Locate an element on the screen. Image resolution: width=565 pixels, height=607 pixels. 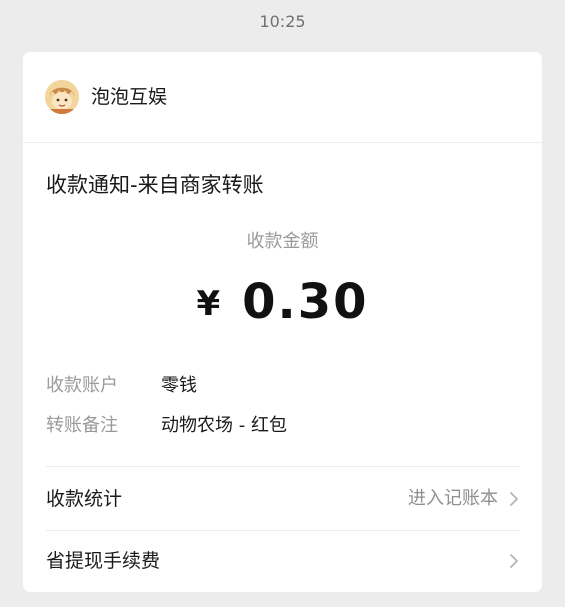
amount-value: 0.30 is located at coordinates (305, 302).